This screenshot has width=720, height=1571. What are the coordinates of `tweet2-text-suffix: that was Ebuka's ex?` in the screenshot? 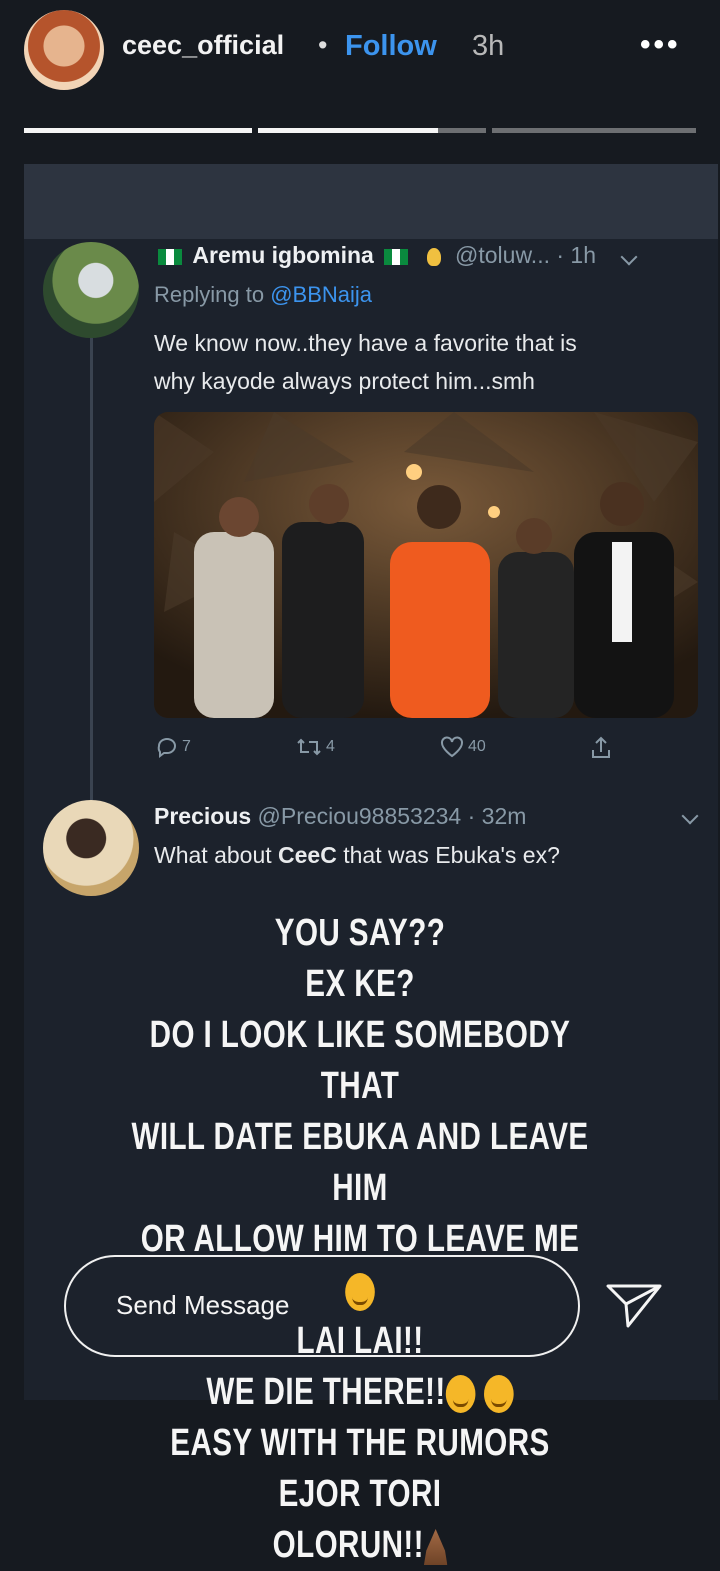 It's located at (448, 855).